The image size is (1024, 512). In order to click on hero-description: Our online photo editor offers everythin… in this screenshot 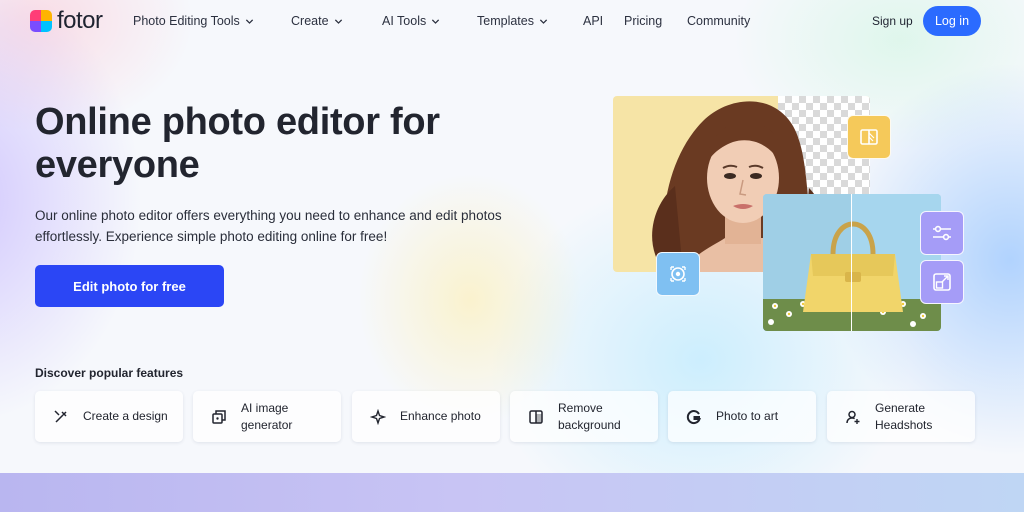, I will do `click(268, 226)`.